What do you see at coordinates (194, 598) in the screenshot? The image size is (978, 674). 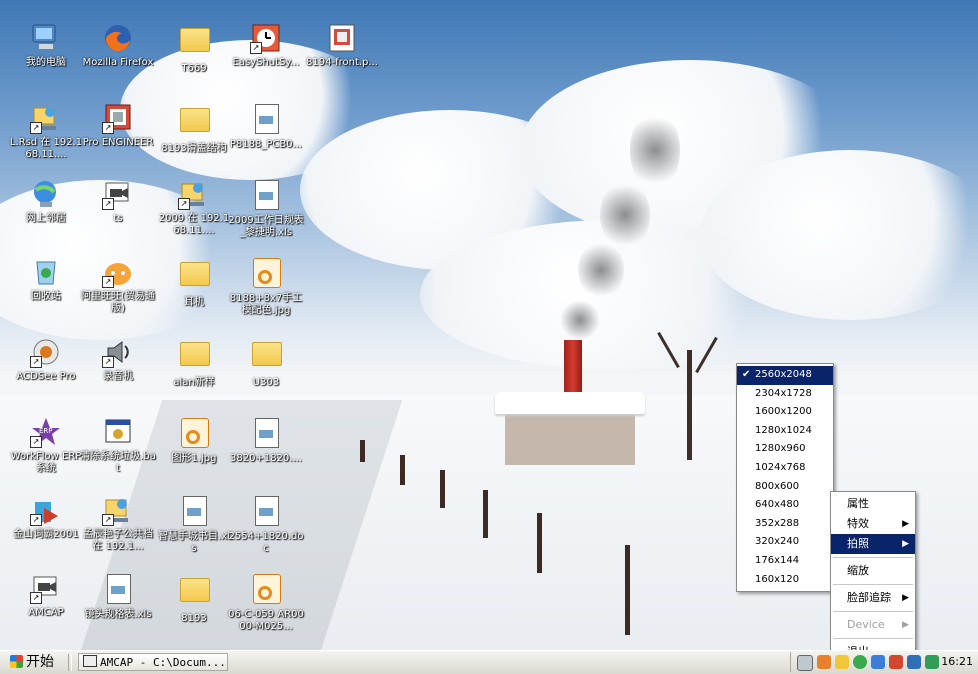 I see `desktop-icon-8193: 8193` at bounding box center [194, 598].